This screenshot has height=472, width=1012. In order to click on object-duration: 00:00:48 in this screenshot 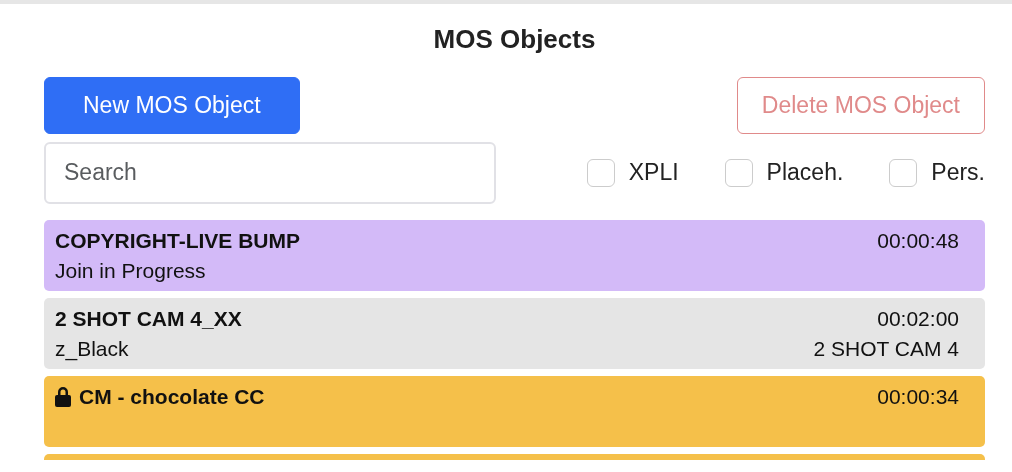, I will do `click(918, 240)`.